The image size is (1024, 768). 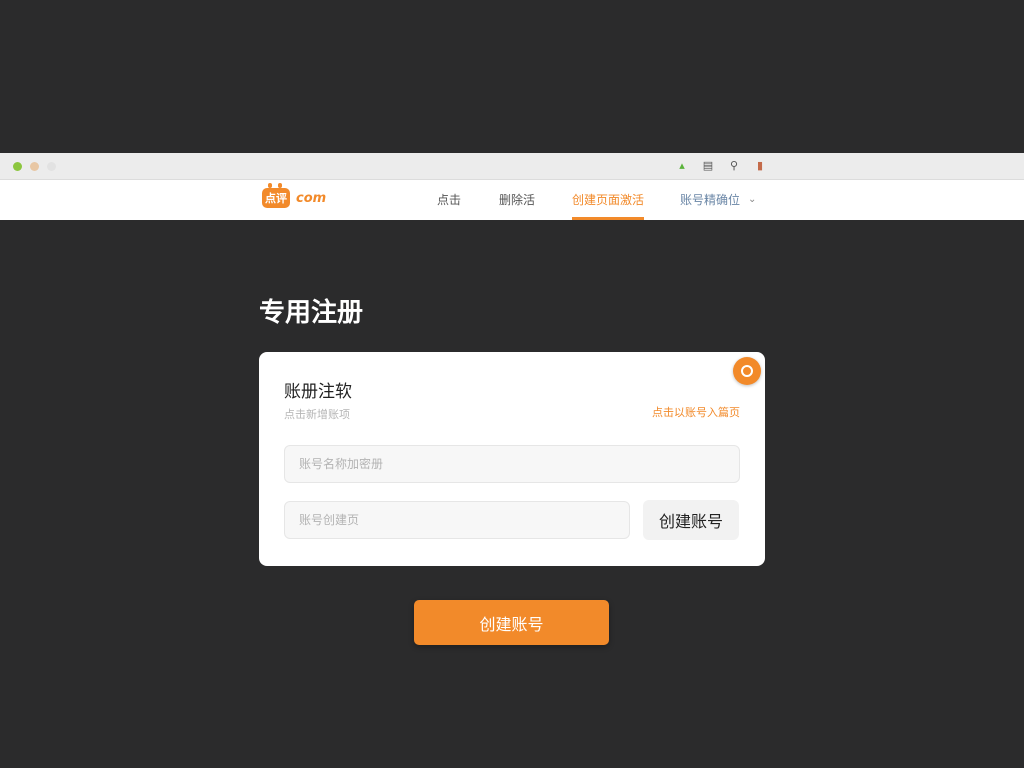 I want to click on signal-icon: ▴, so click(x=682, y=165).